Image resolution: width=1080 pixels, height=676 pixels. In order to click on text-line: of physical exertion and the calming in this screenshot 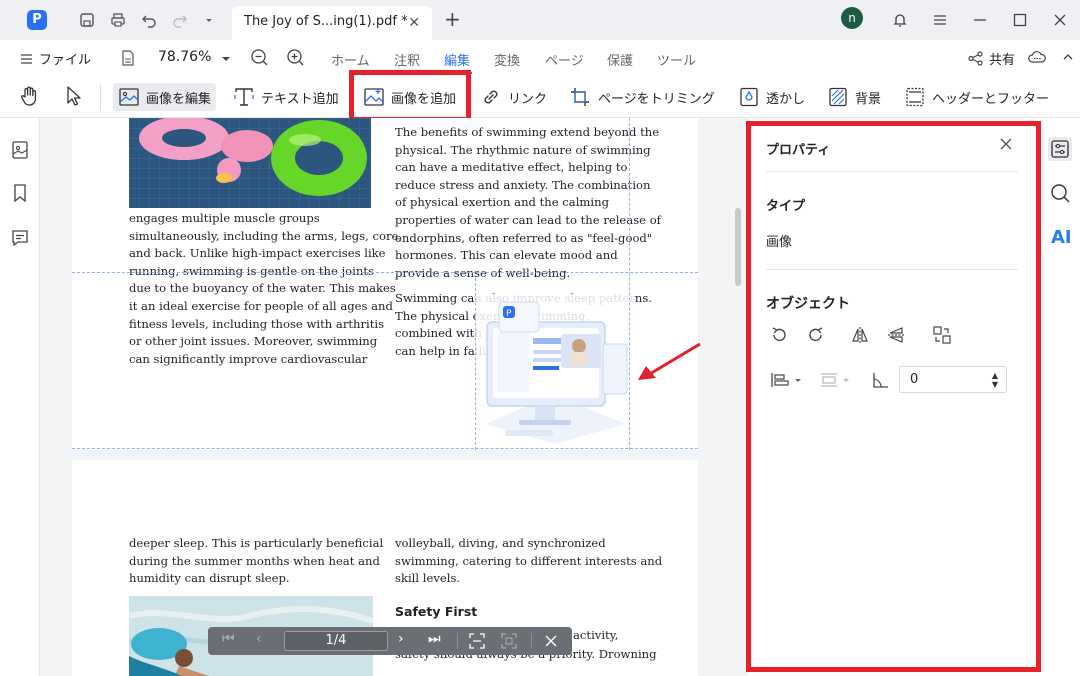, I will do `click(502, 202)`.